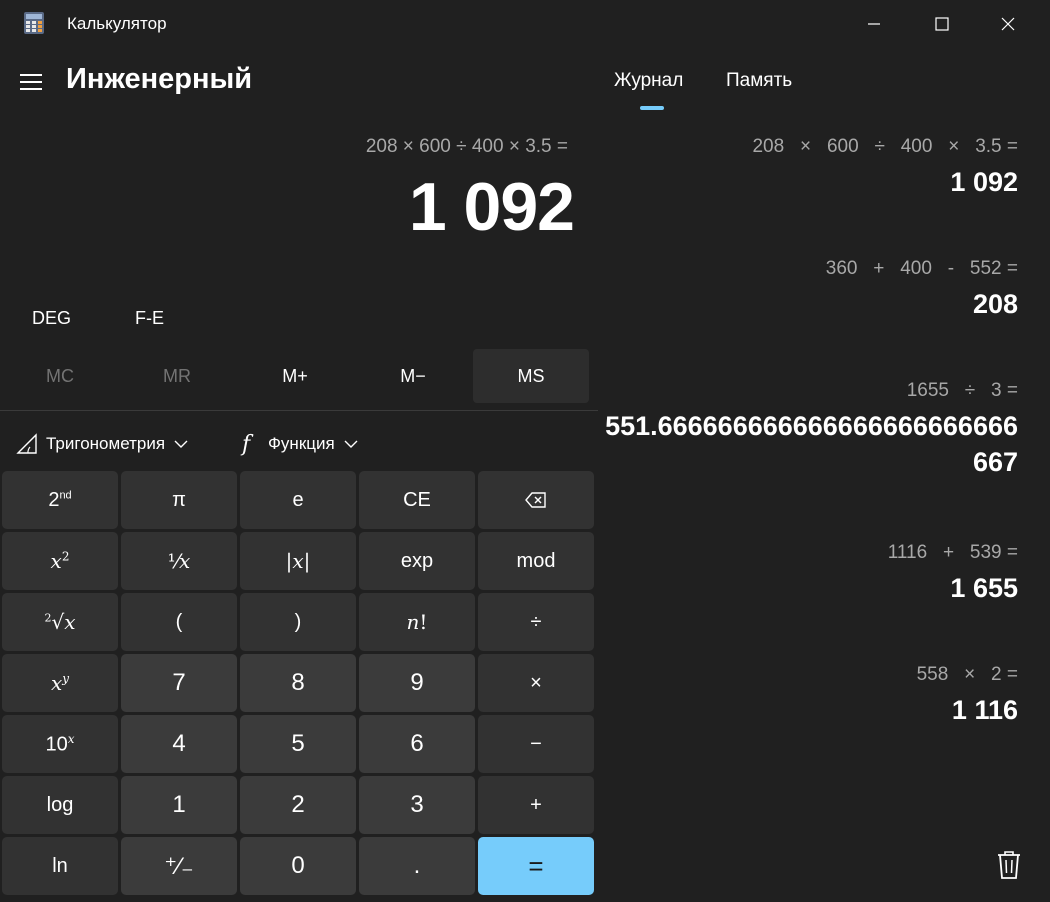 The image size is (1050, 902). Describe the element at coordinates (31, 75) in the screenshot. I see `hamburger-icon` at that location.